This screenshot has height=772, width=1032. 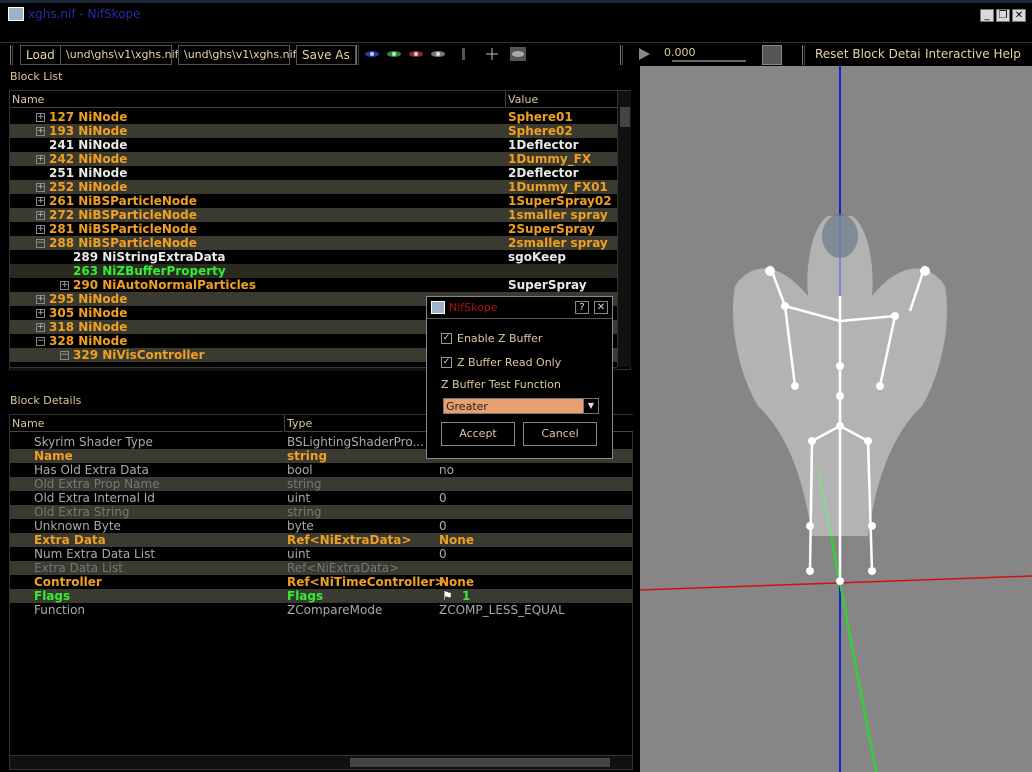 What do you see at coordinates (772, 55) in the screenshot?
I see `loop-toggle` at bounding box center [772, 55].